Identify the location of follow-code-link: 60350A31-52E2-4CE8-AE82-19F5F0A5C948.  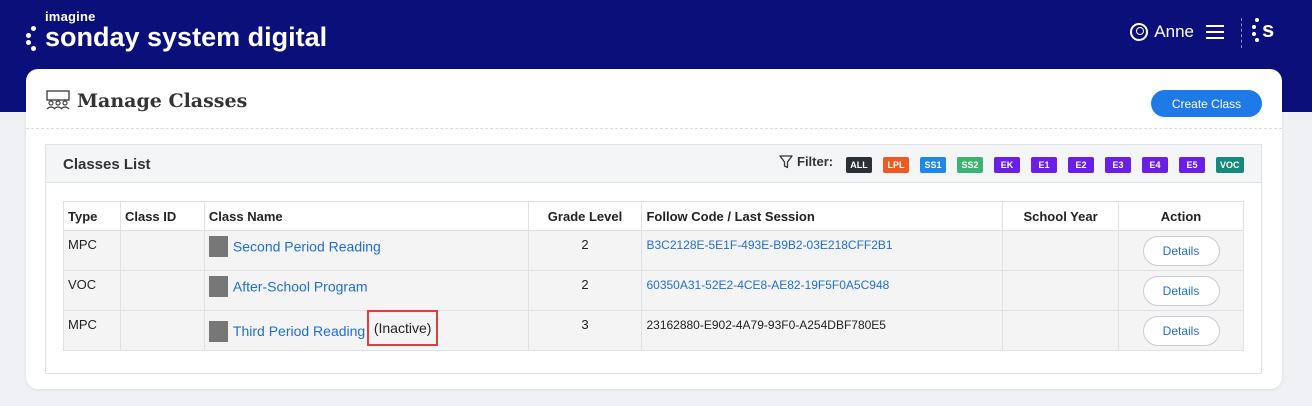
(767, 285).